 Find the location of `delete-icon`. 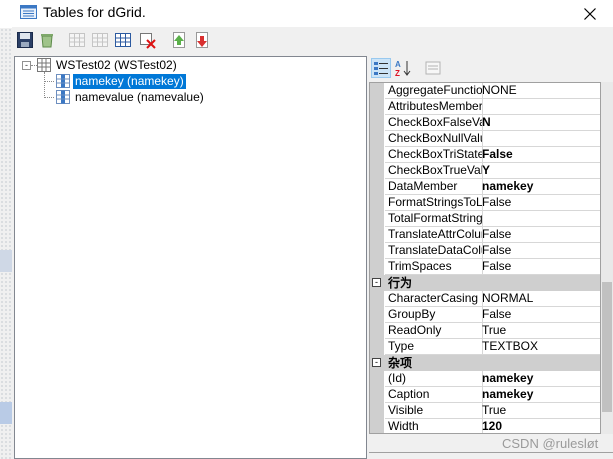

delete-icon is located at coordinates (148, 40).